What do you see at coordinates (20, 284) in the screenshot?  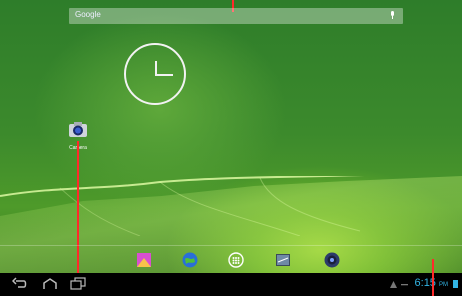 I see `back-icon` at bounding box center [20, 284].